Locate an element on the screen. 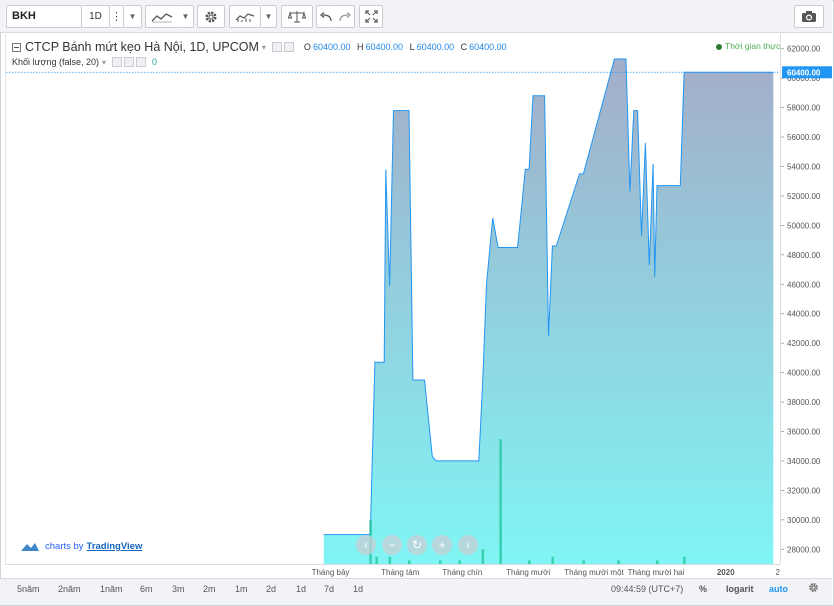 The width and height of the screenshot is (834, 606). price-tick-label: 58000.00 is located at coordinates (804, 108).